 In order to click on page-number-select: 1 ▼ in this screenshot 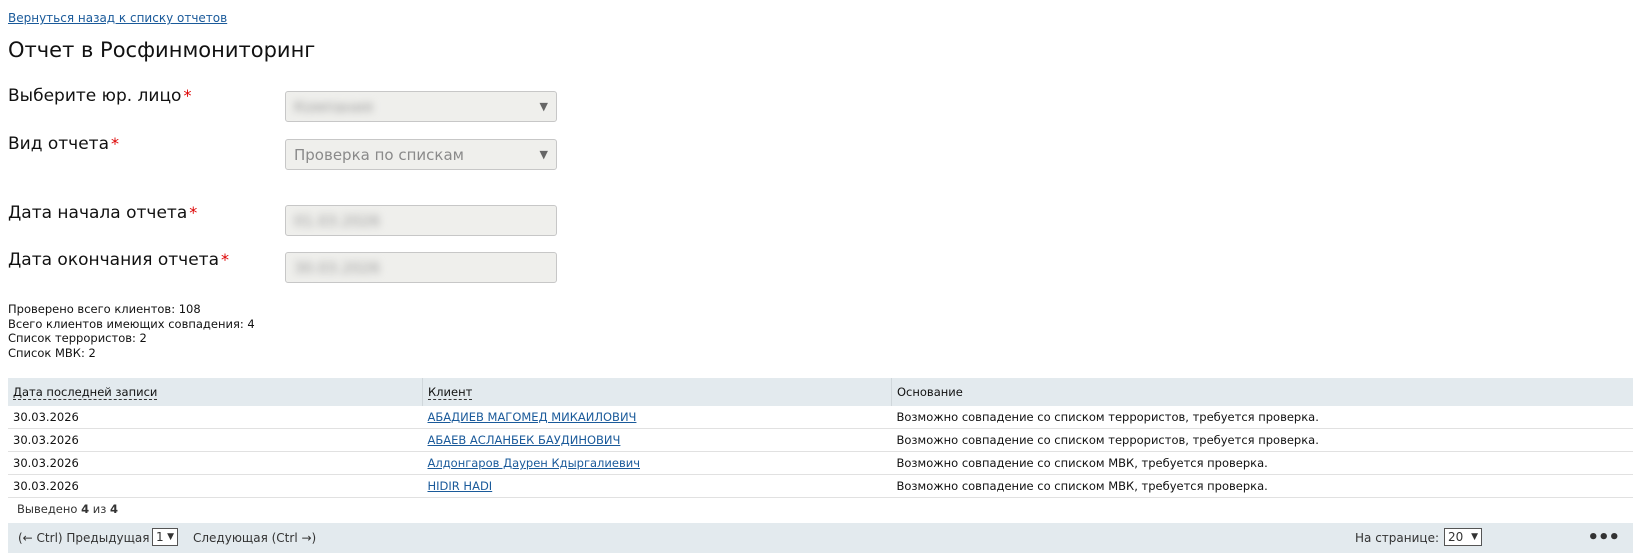, I will do `click(165, 537)`.